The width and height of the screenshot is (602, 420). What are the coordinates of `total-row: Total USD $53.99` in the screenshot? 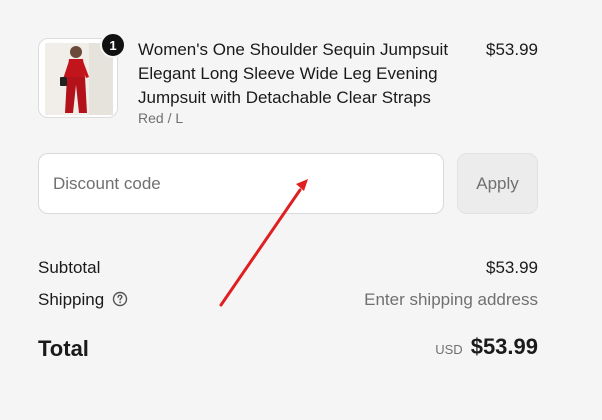 It's located at (288, 350).